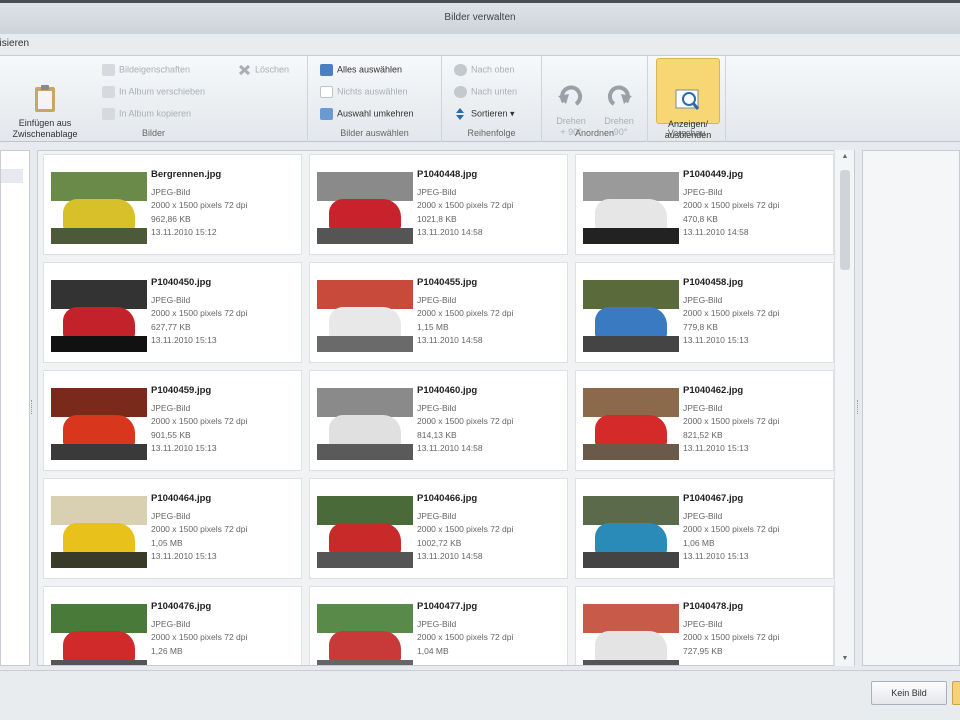 Image resolution: width=960 pixels, height=720 pixels. What do you see at coordinates (716, 232) in the screenshot?
I see `image-date: 13.11.2010 14:58` at bounding box center [716, 232].